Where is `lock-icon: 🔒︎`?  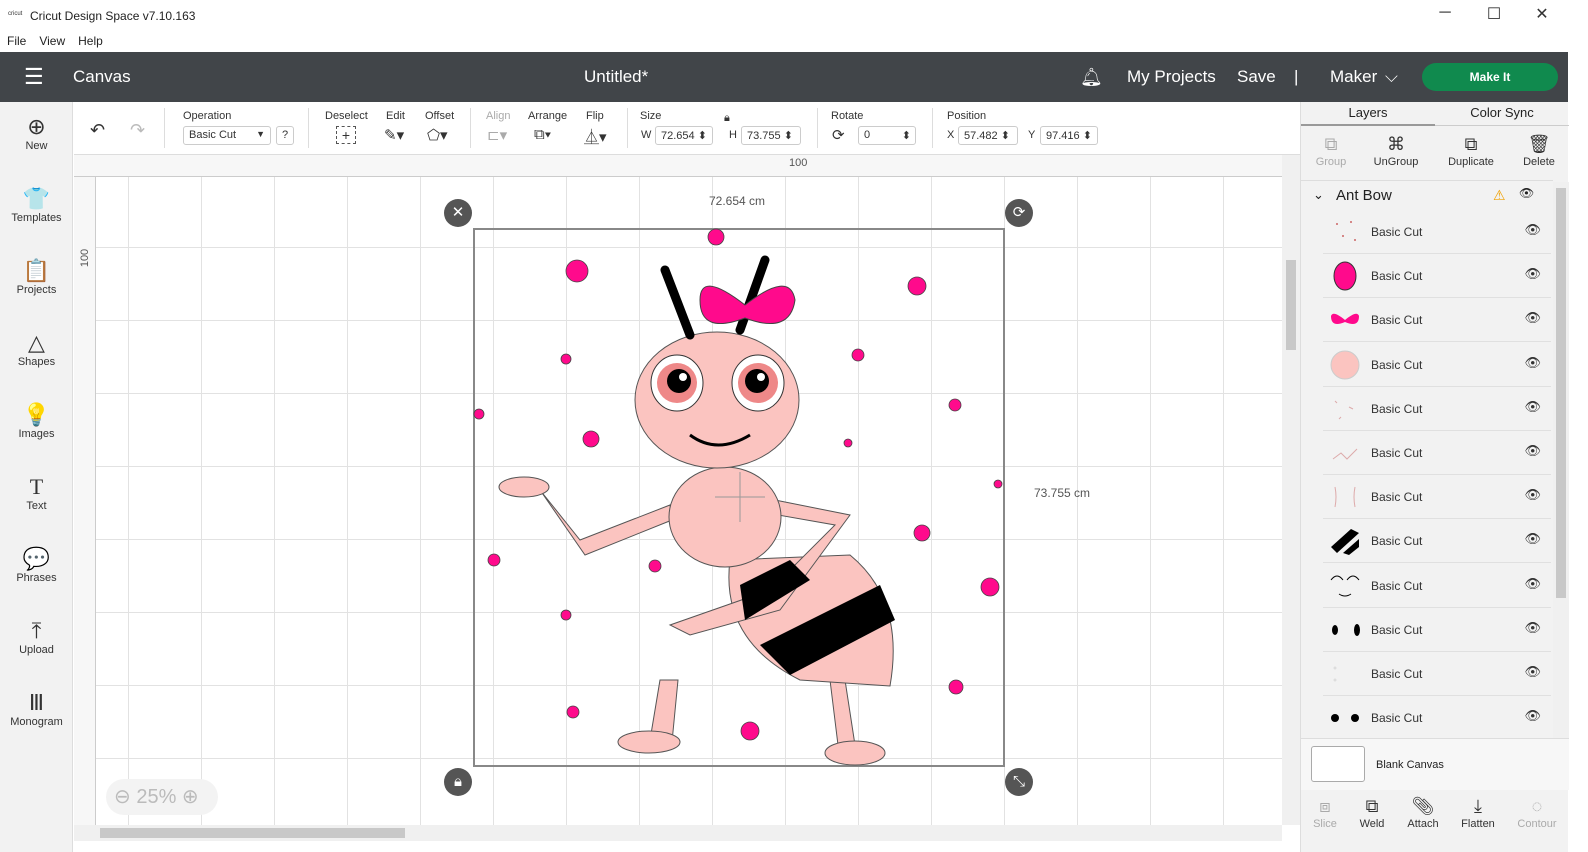 lock-icon: 🔒︎ is located at coordinates (458, 782).